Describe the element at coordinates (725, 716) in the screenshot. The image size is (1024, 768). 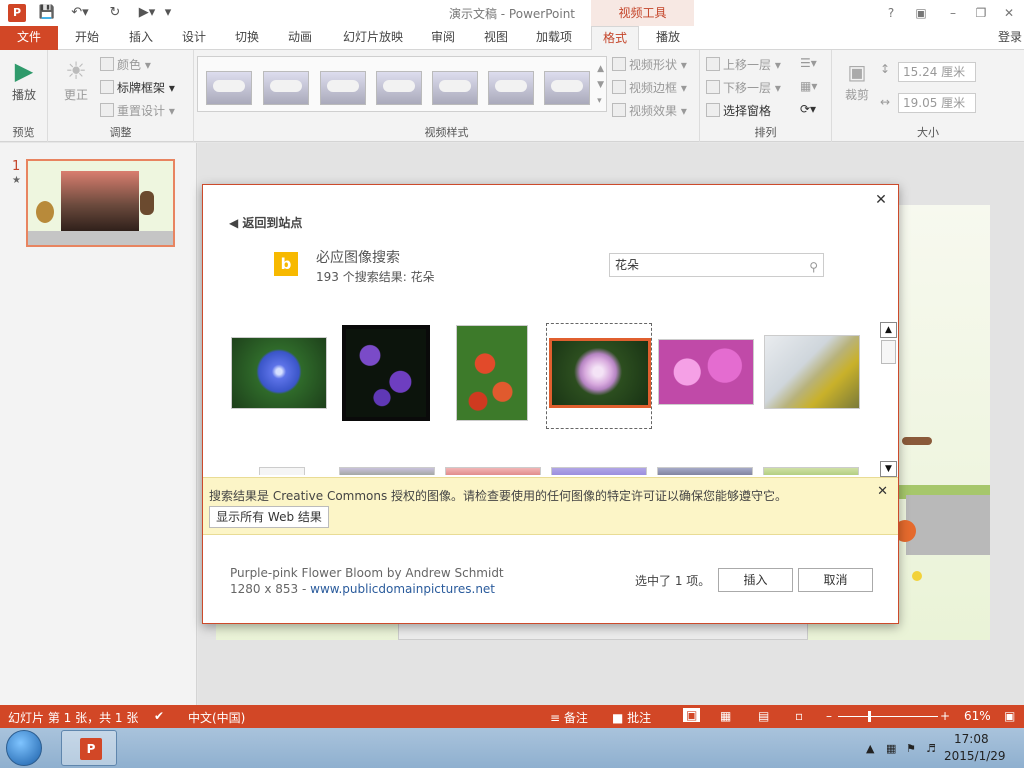
I see `slide-sorter-icon: ▦` at that location.